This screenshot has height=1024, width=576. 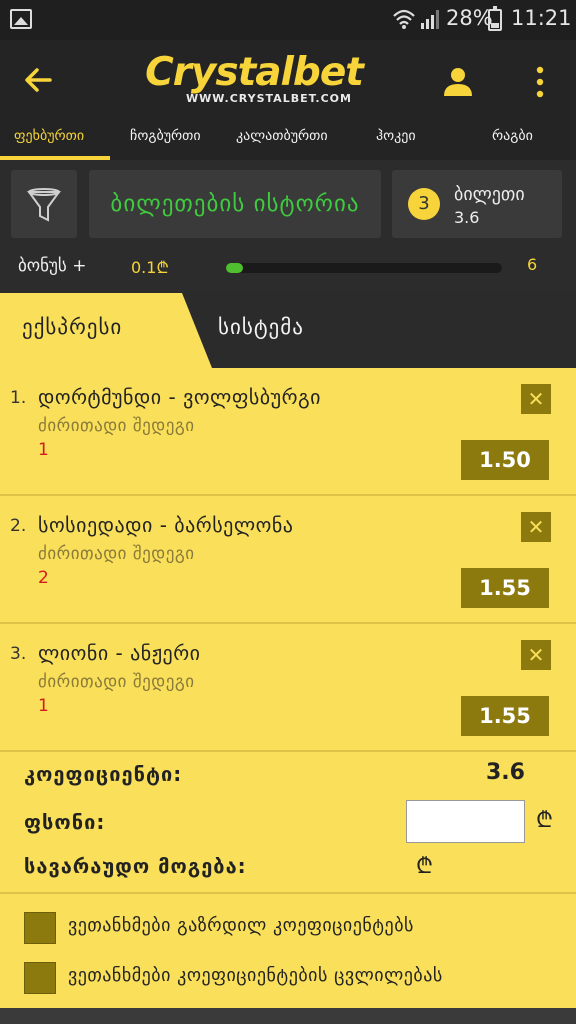 What do you see at coordinates (541, 18) in the screenshot?
I see `clock: 11:21` at bounding box center [541, 18].